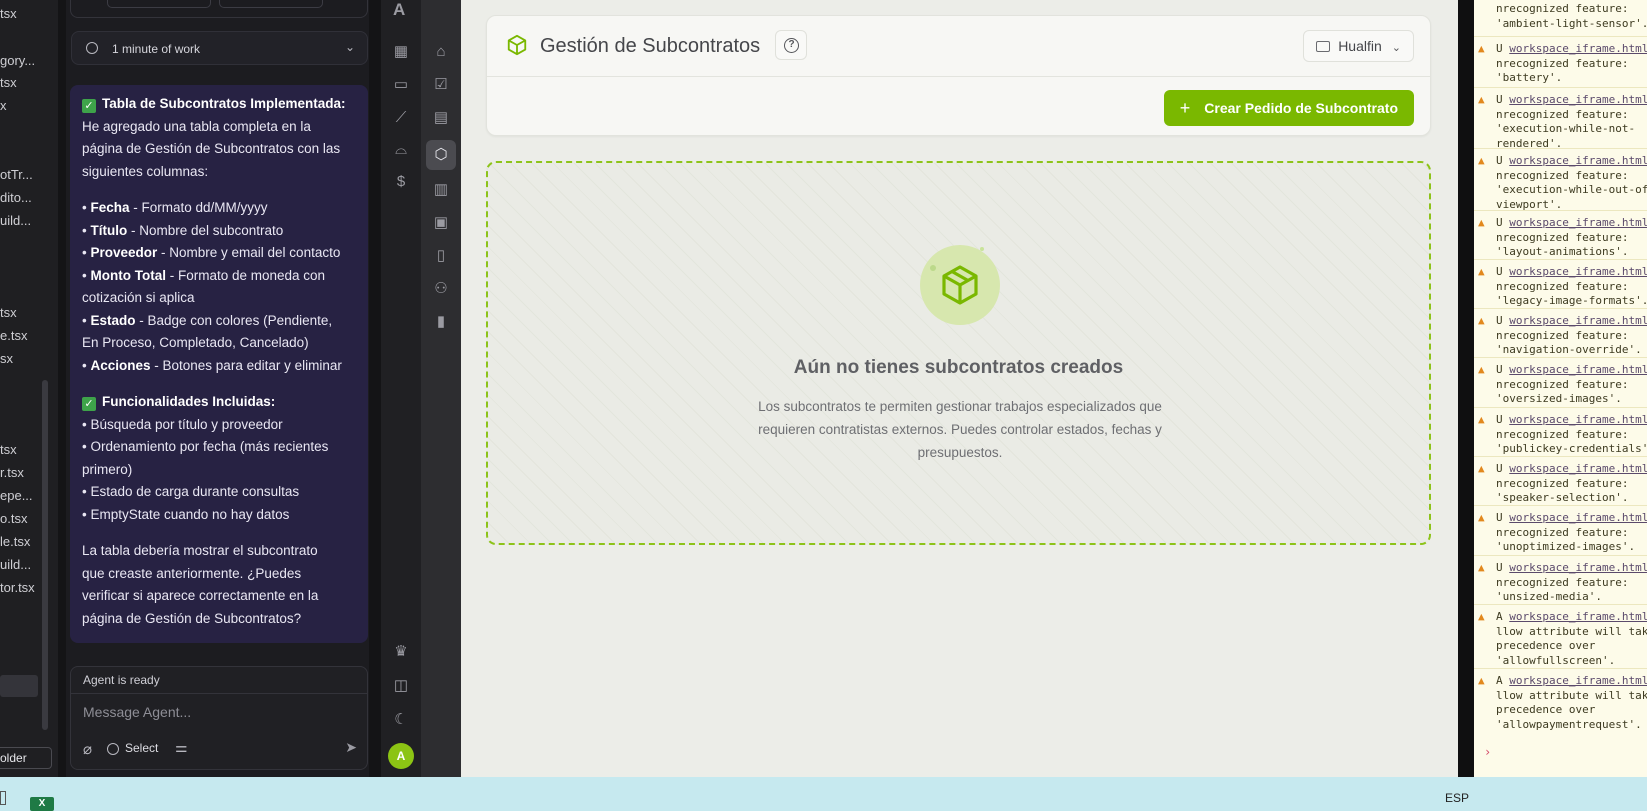 The image size is (1647, 811). I want to click on calendar-icon: ▤, so click(441, 118).